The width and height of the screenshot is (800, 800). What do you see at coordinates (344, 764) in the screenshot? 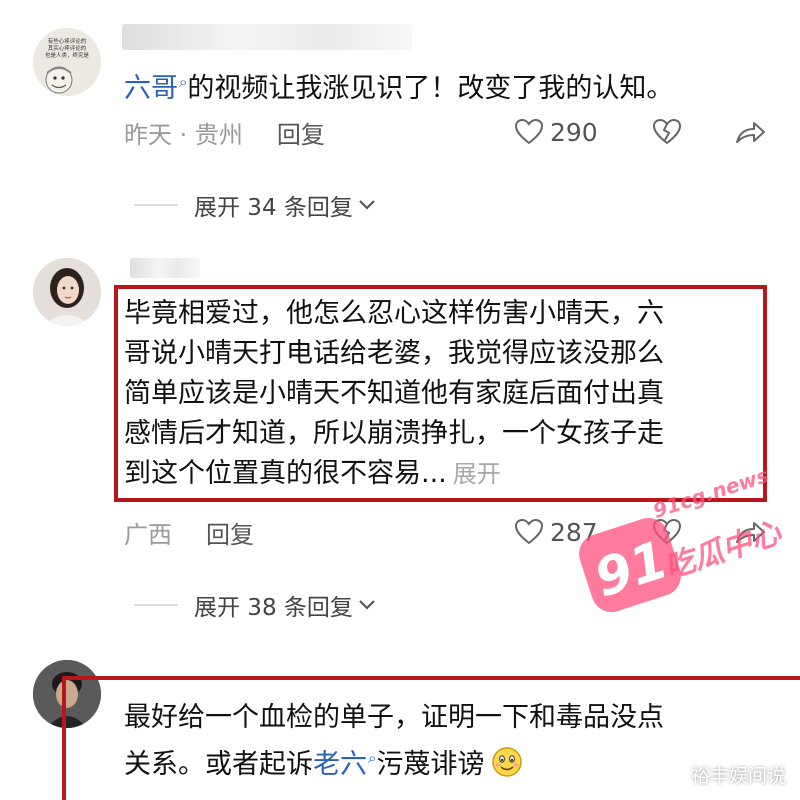
I see `mention-link: 老六⌕` at bounding box center [344, 764].